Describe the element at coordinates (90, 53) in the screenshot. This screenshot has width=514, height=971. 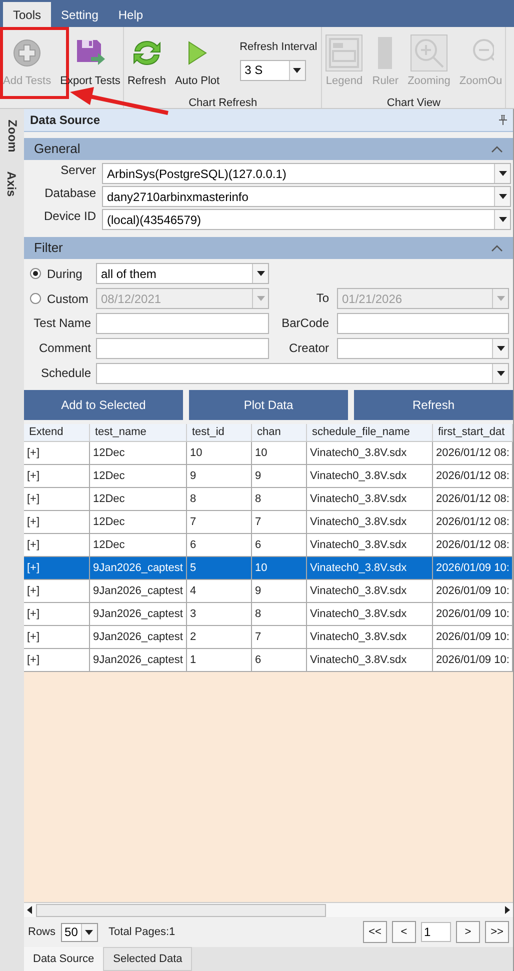
I see `floppy-export-icon` at that location.